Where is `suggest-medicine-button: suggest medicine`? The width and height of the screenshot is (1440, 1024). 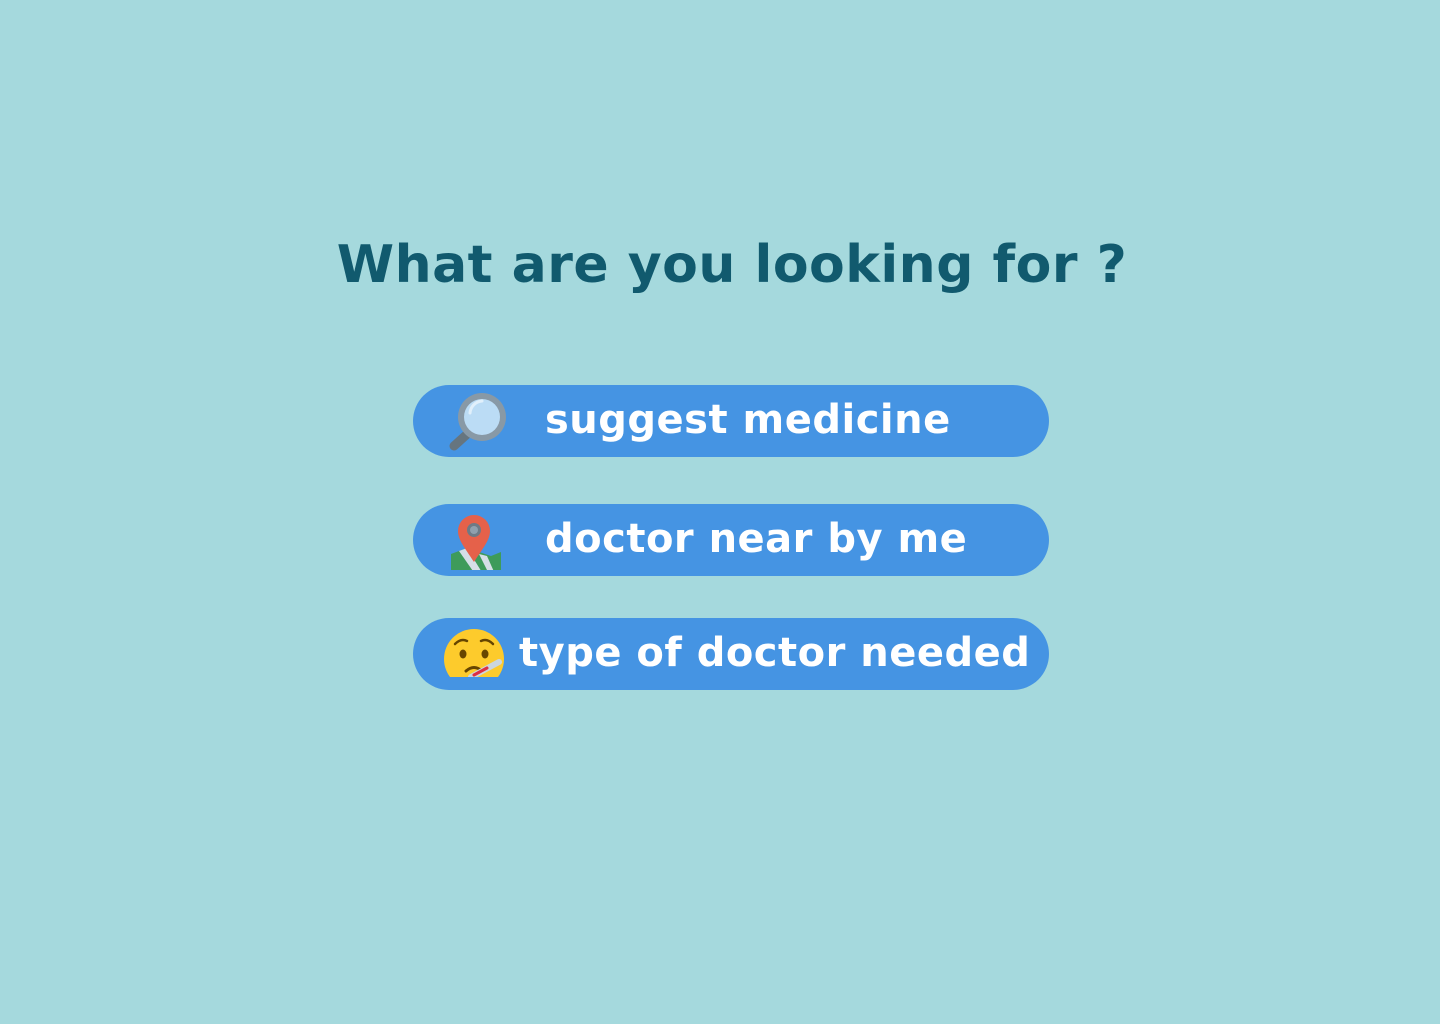 suggest-medicine-button: suggest medicine is located at coordinates (731, 421).